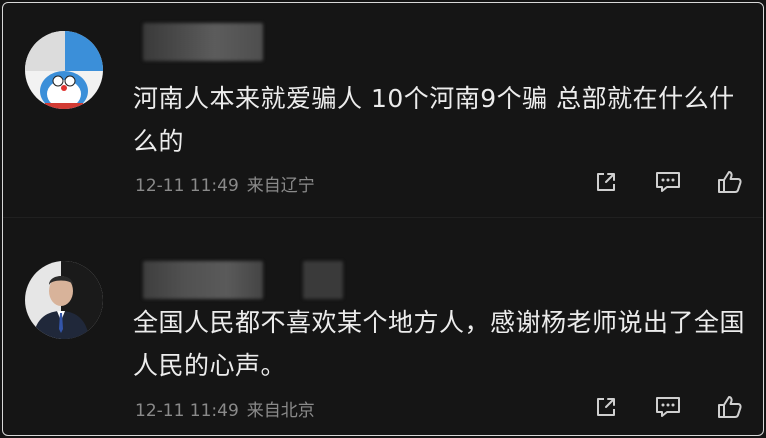 The width and height of the screenshot is (766, 438). I want to click on doraemon-avatar-image, so click(64, 70).